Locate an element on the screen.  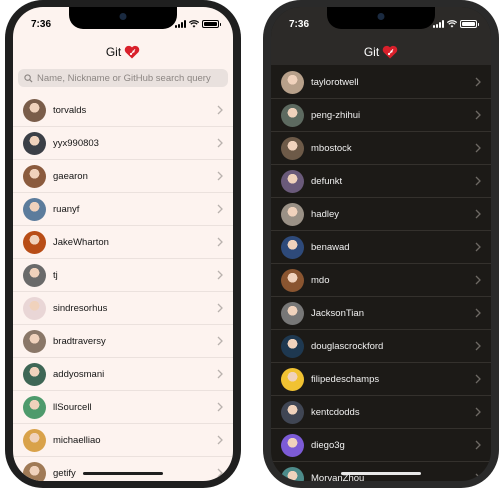
list-item: JacksonTian is located at coordinates (381, 313).